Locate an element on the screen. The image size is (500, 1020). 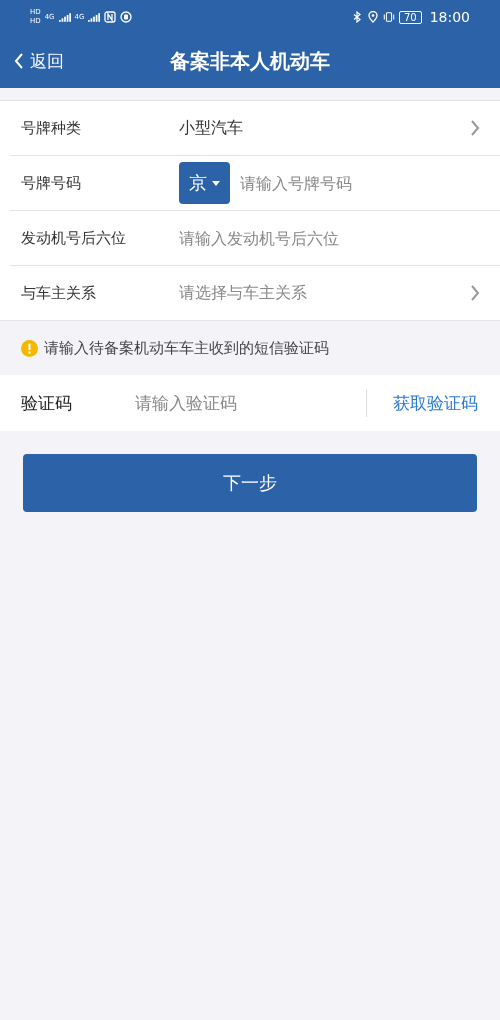
get-code-button: 获取验证码 is located at coordinates (433, 403).